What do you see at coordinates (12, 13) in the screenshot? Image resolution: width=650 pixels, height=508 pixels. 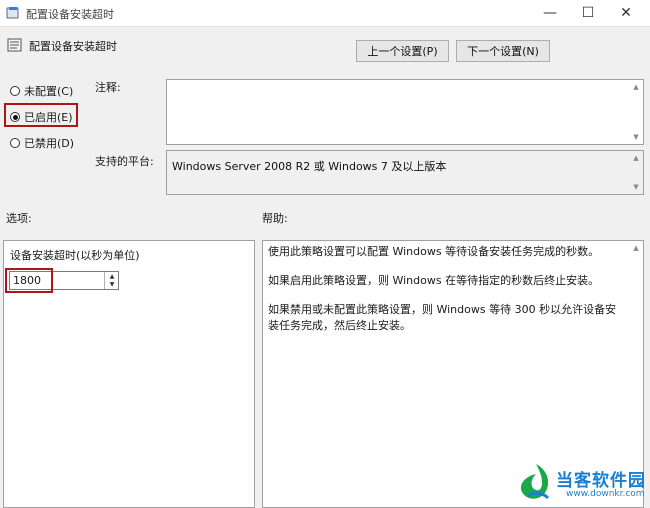 I see `policy-icon` at bounding box center [12, 13].